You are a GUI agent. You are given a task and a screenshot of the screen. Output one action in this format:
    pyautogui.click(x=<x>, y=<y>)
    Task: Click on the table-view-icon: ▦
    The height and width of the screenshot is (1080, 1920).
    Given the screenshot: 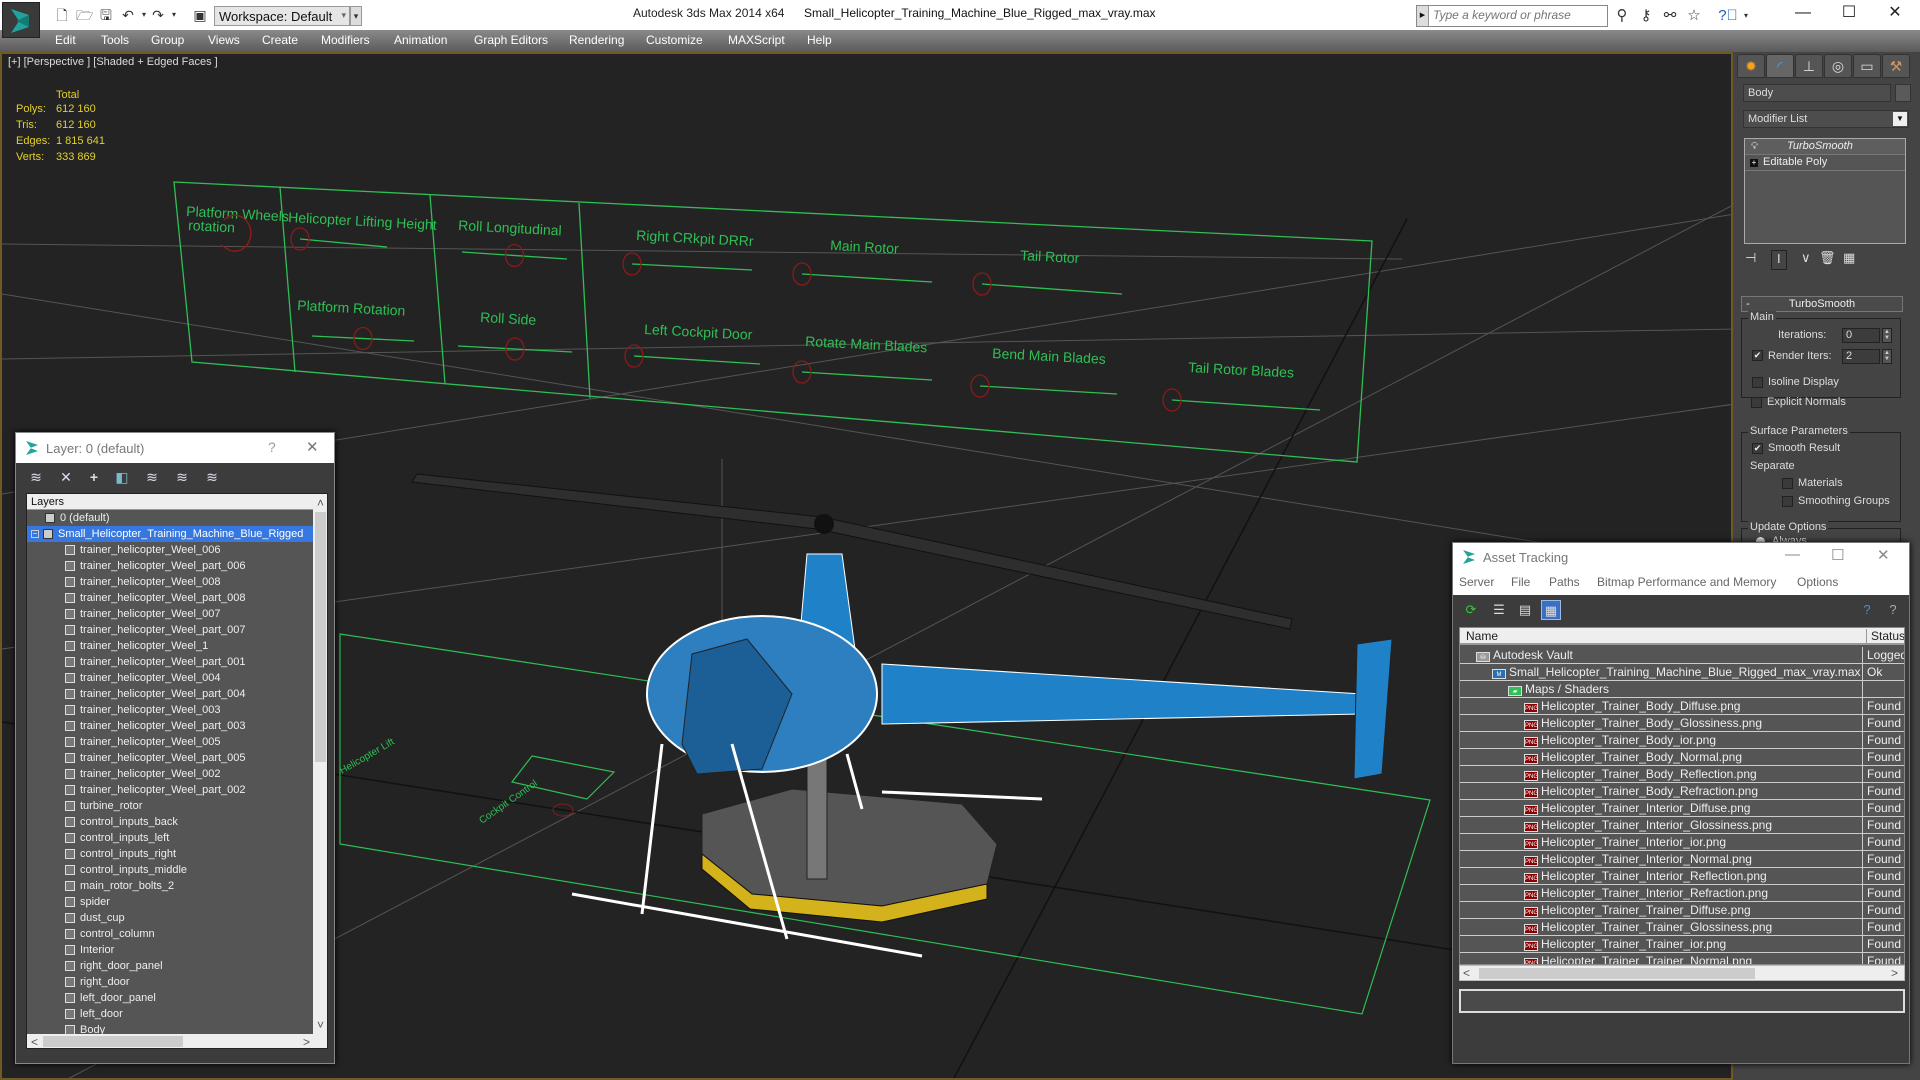 What is the action you would take?
    pyautogui.click(x=1551, y=610)
    